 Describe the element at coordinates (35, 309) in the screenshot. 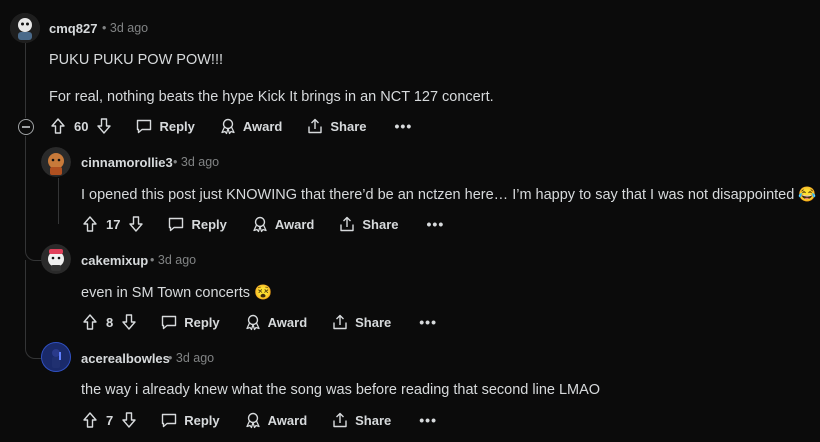

I see `thread-connector` at that location.